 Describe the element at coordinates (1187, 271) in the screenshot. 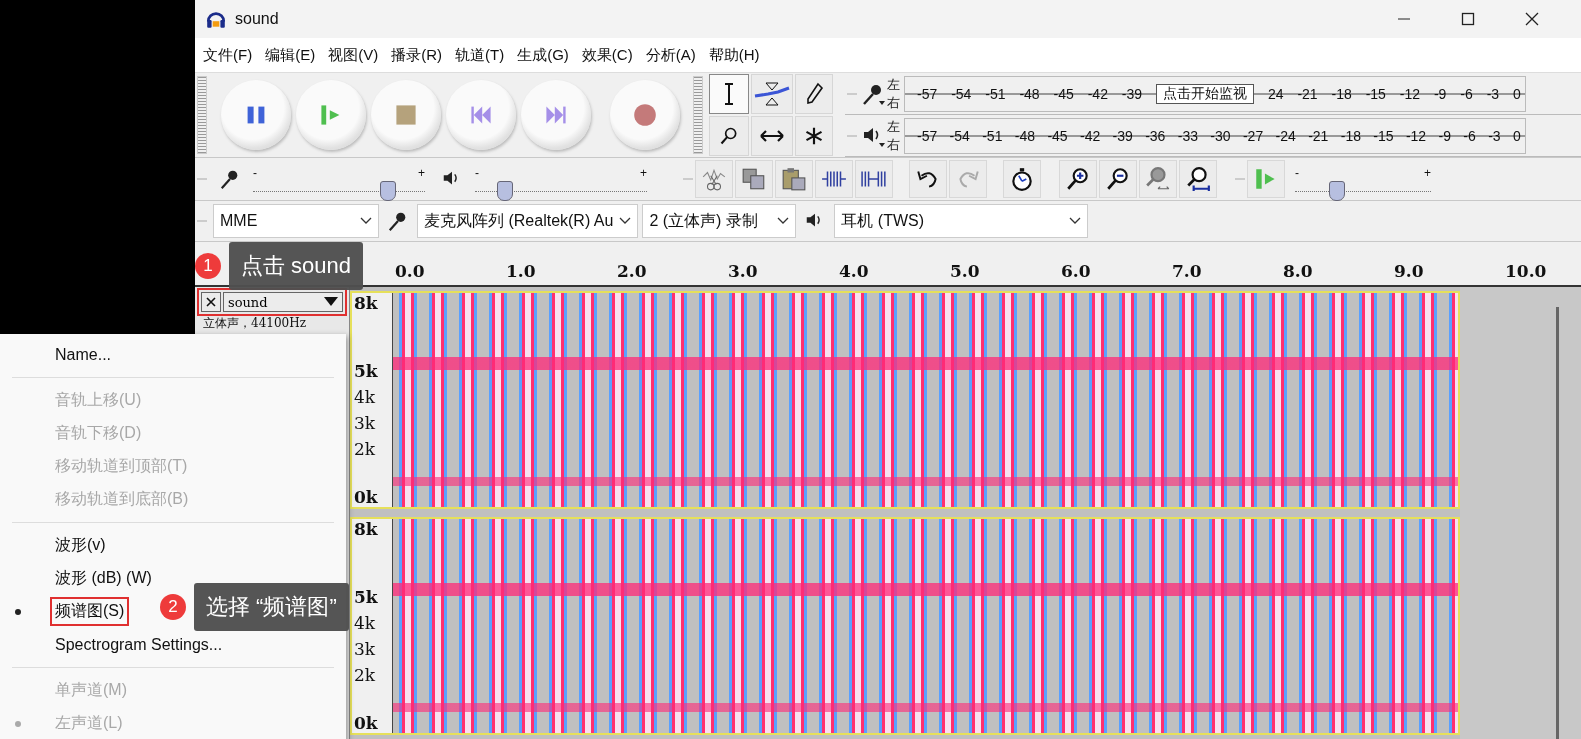

I see `ruler-tick-label: 7.0` at that location.